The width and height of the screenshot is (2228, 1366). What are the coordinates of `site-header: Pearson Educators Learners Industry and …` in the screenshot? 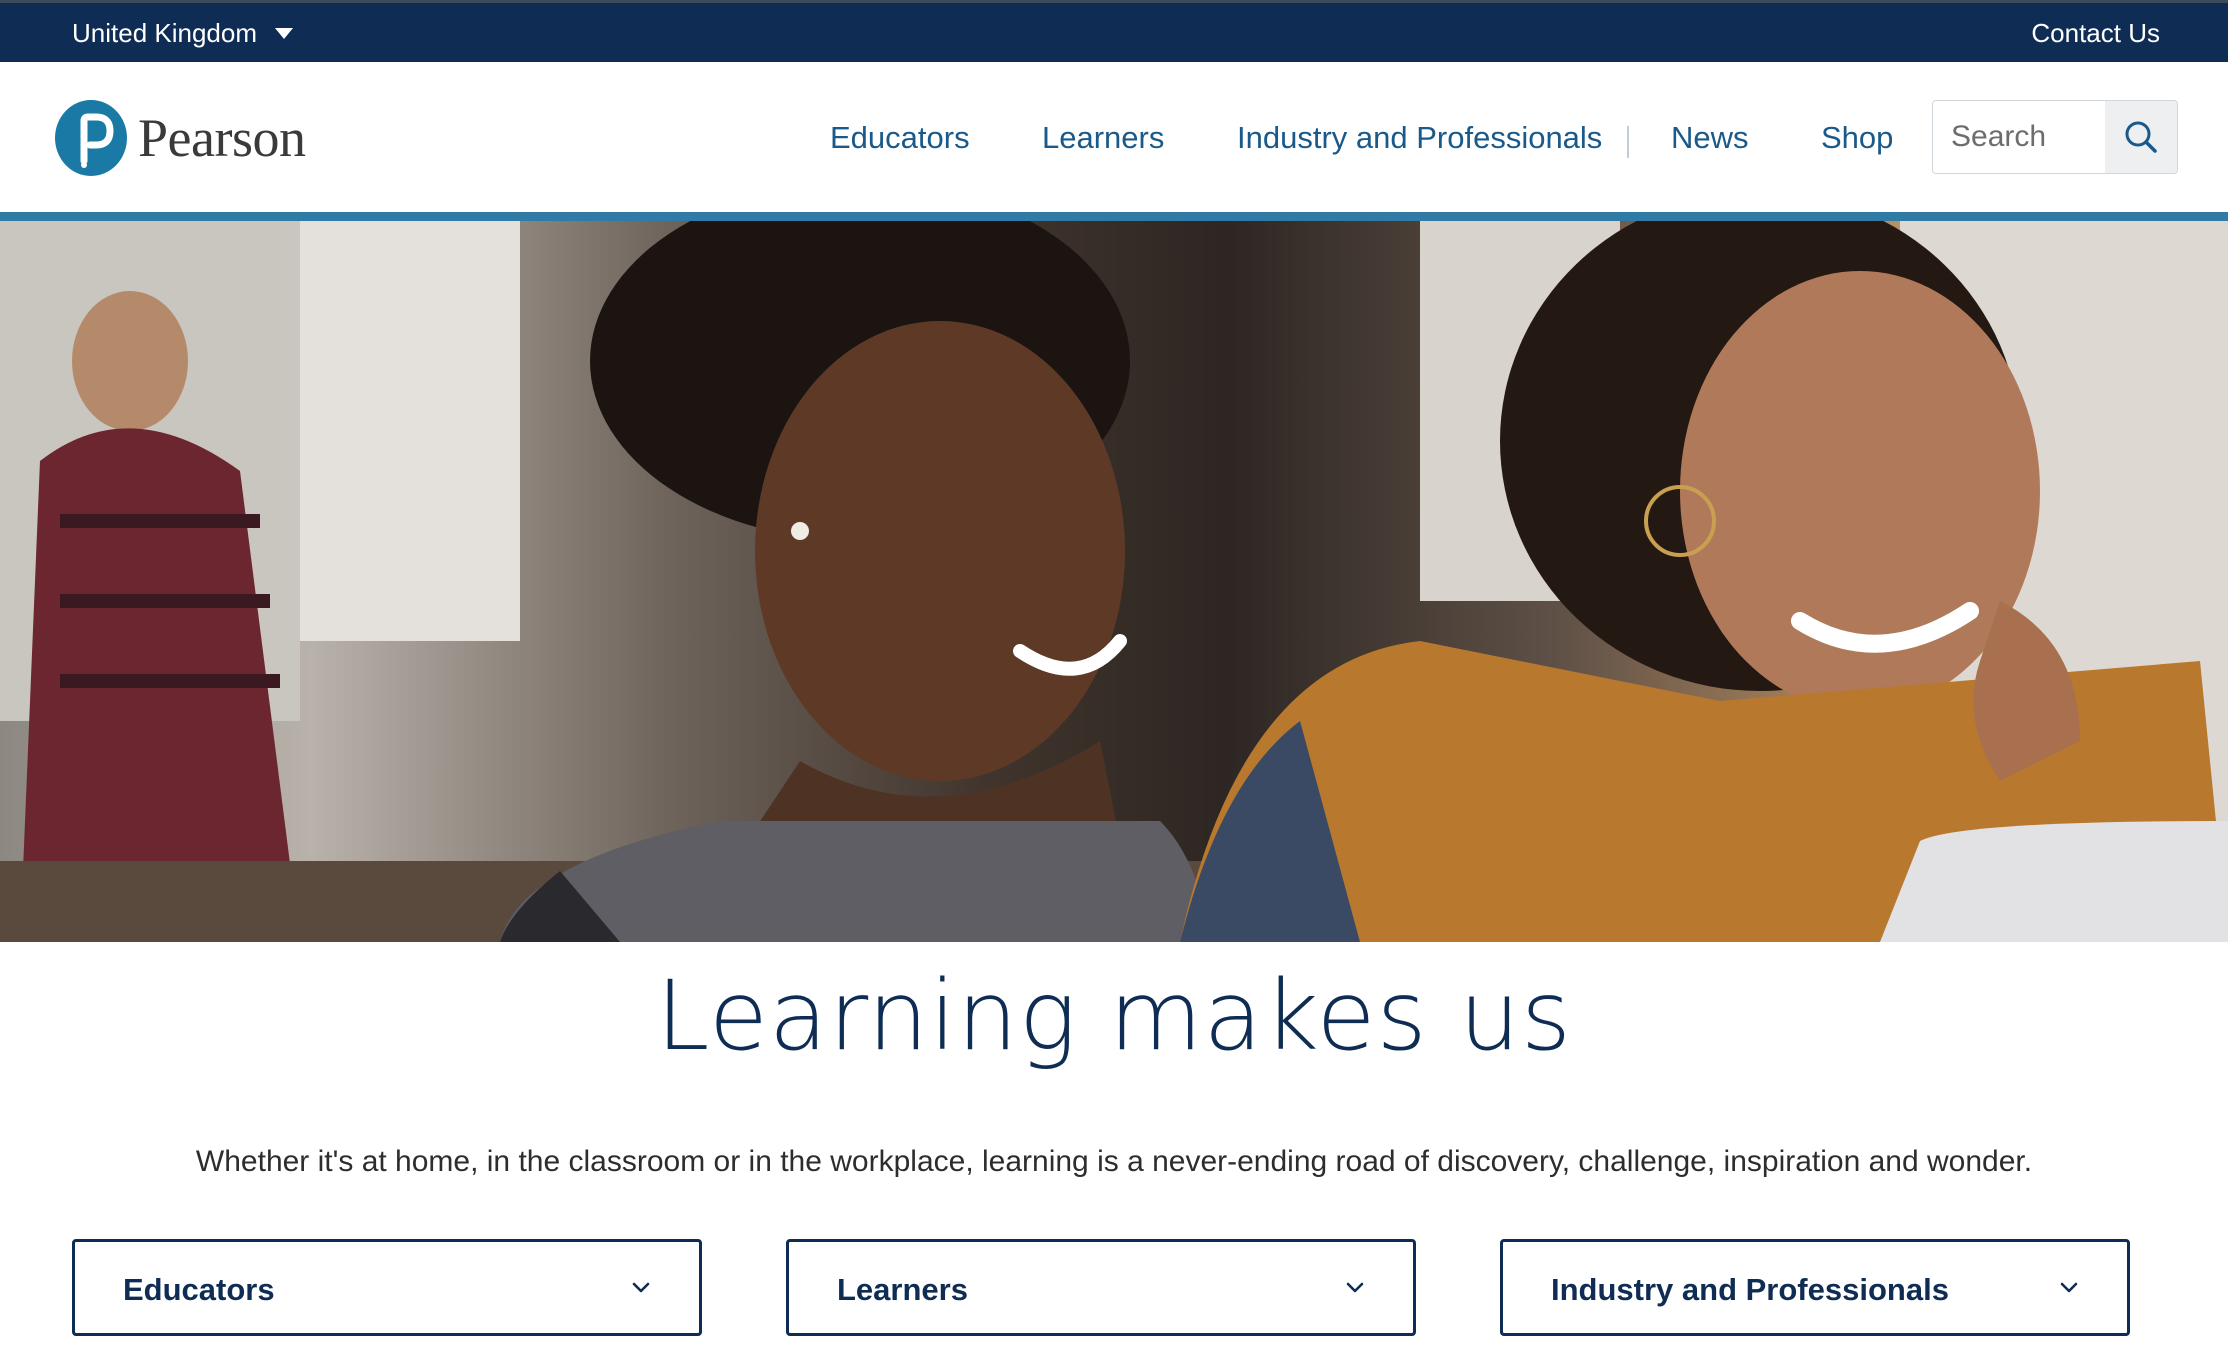 It's located at (1114, 137).